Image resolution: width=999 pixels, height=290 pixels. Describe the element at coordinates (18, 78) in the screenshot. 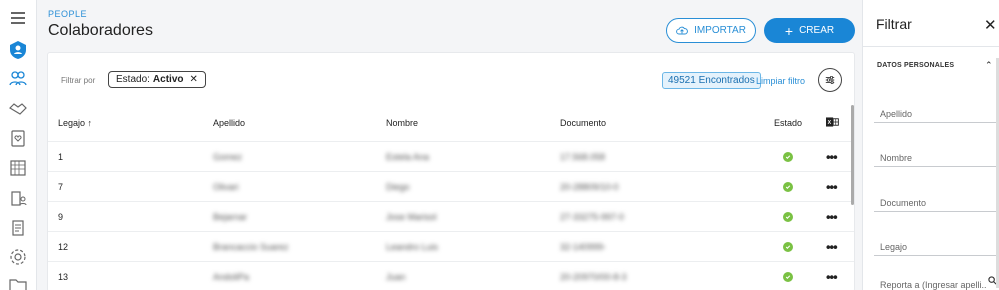

I see `people-icon` at that location.